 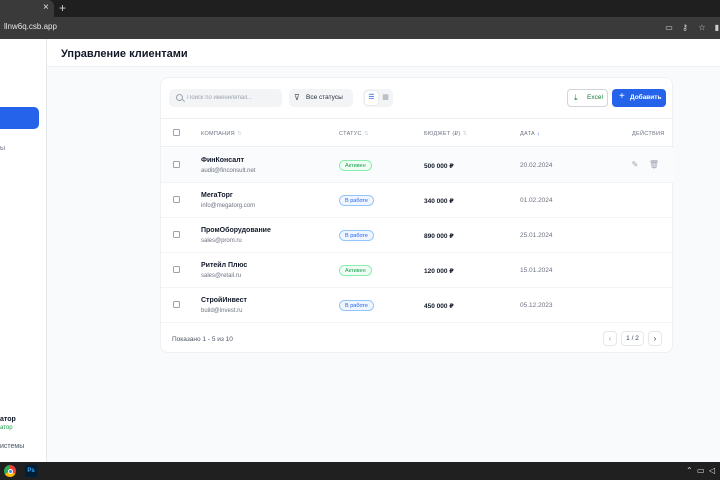 I want to click on client-budget: 500 000 ₽, so click(x=439, y=166).